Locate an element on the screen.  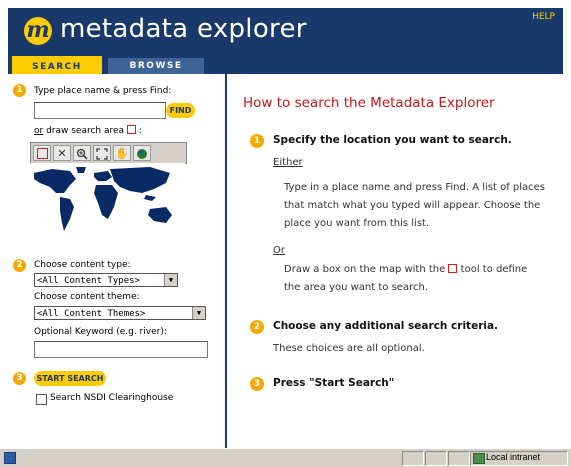
or-label: Or is located at coordinates (279, 250).